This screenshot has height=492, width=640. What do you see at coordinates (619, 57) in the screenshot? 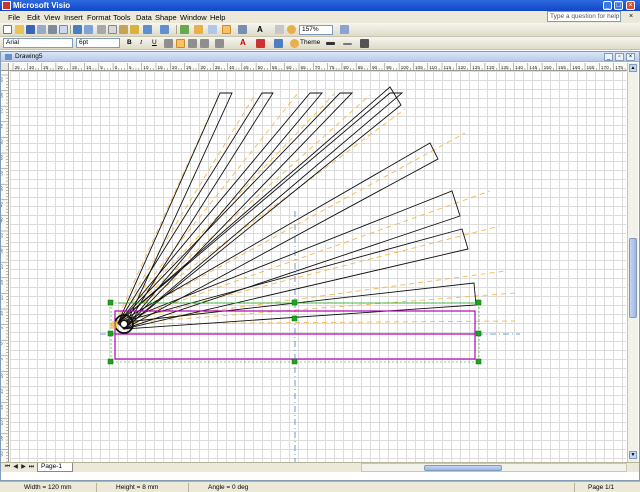
I see `doc-restore-button: ▫` at bounding box center [619, 57].